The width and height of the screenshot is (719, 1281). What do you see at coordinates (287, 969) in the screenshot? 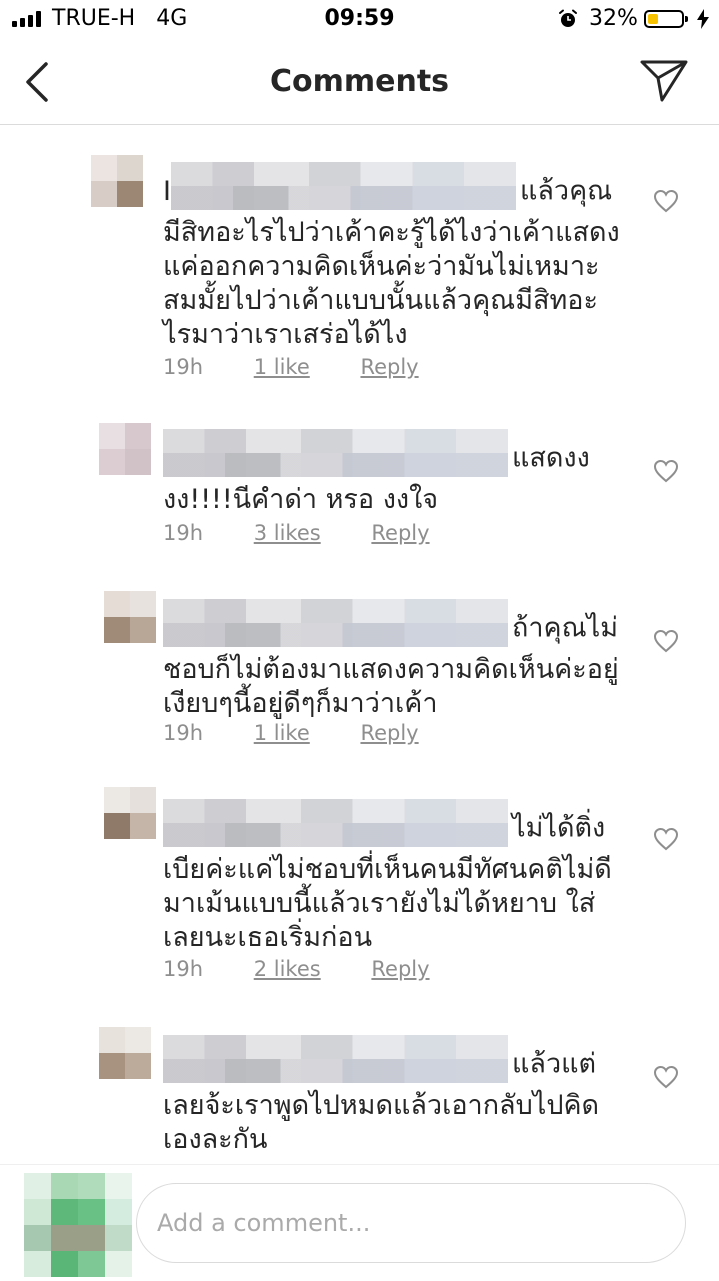
I see `likes-link: 2 likes` at bounding box center [287, 969].